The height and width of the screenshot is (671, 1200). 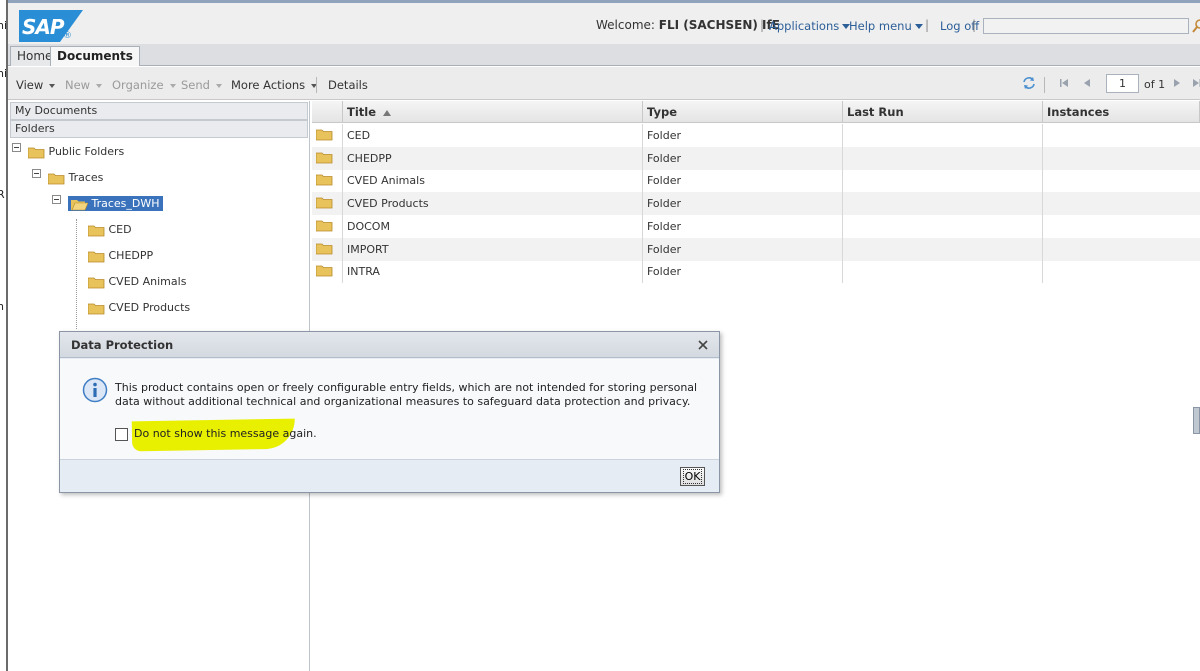 I want to click on background-window-edge: hi ni R n, so click(x=4, y=335).